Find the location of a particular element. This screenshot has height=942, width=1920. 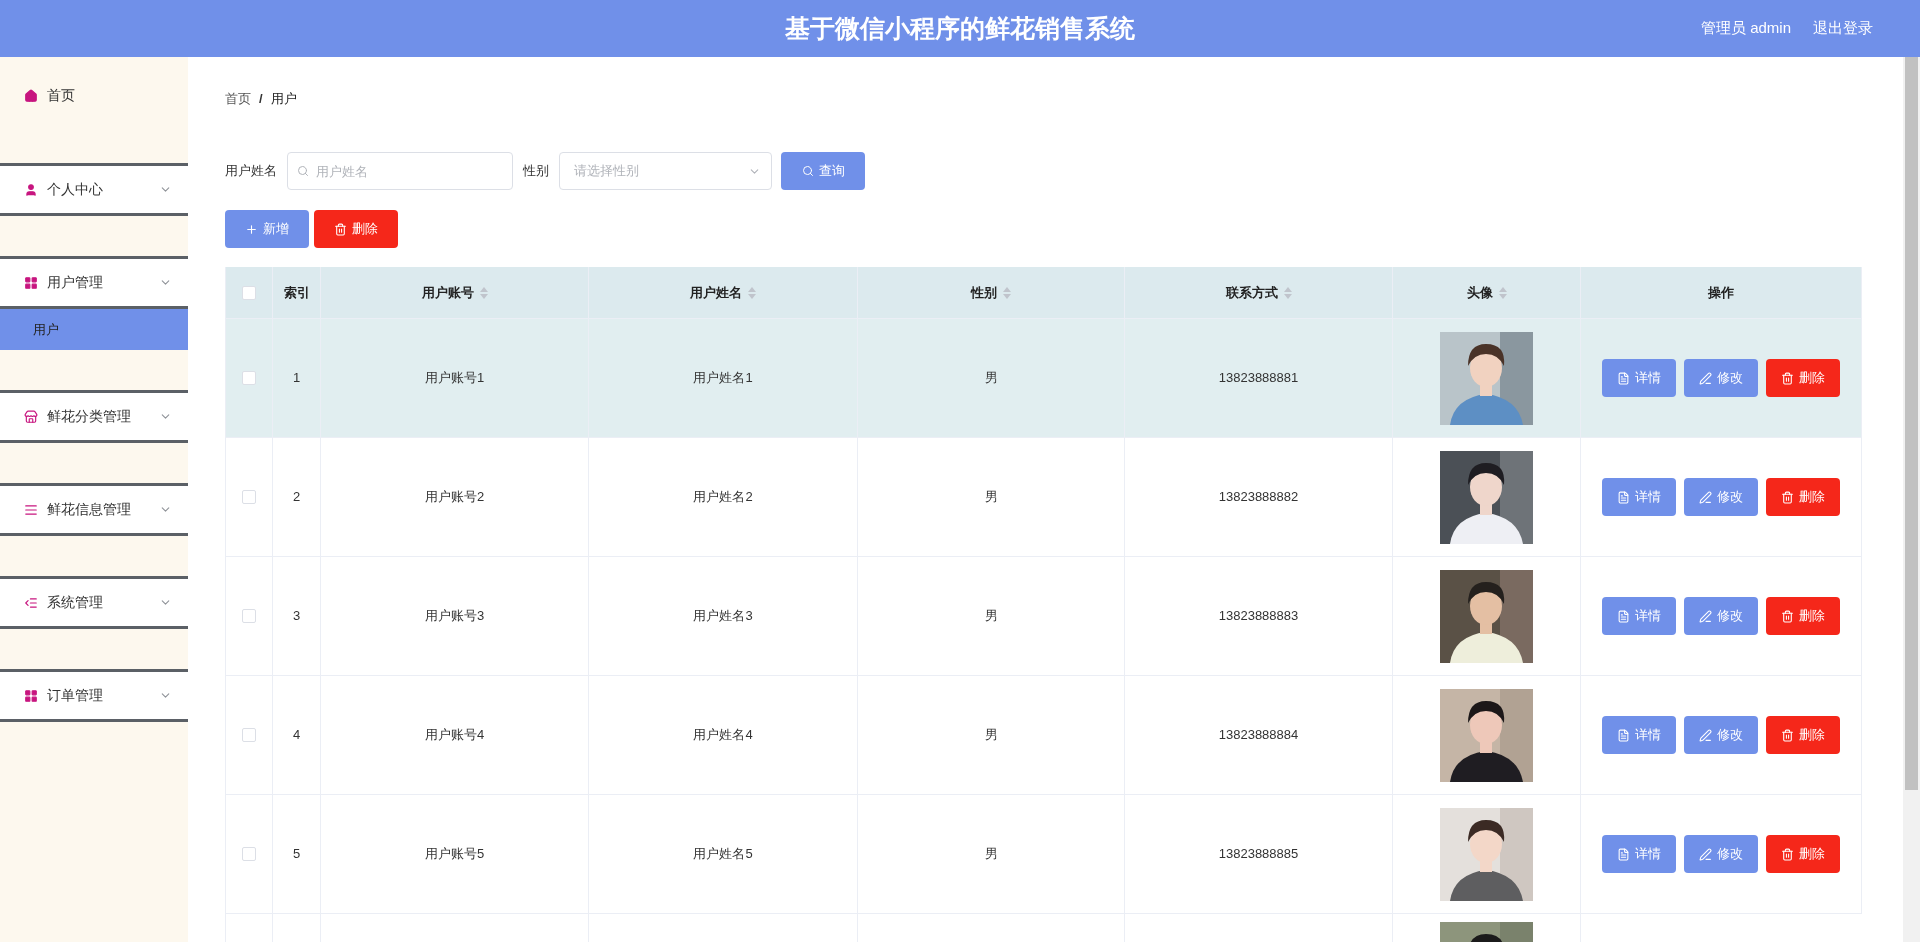

table-cell-text: 1 is located at coordinates (296, 378).